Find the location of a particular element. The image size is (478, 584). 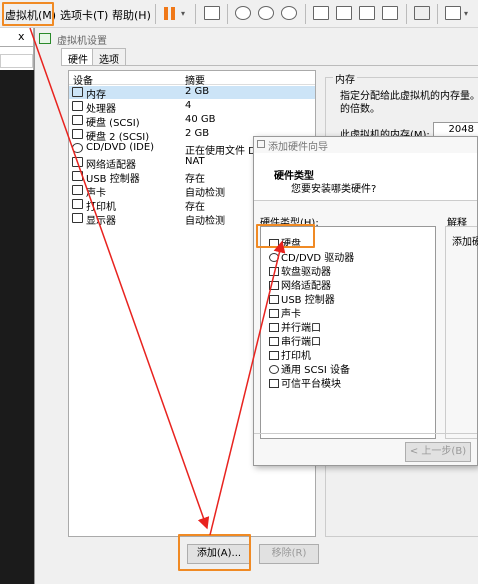

arrow-add-to-disk is located at coordinates (247, 388).